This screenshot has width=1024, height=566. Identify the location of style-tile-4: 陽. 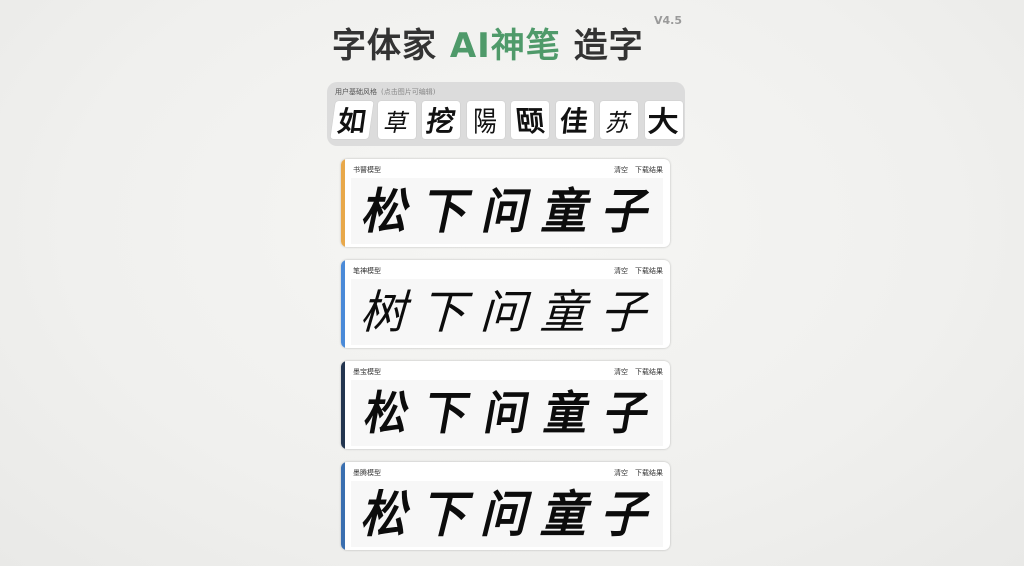
(485, 120).